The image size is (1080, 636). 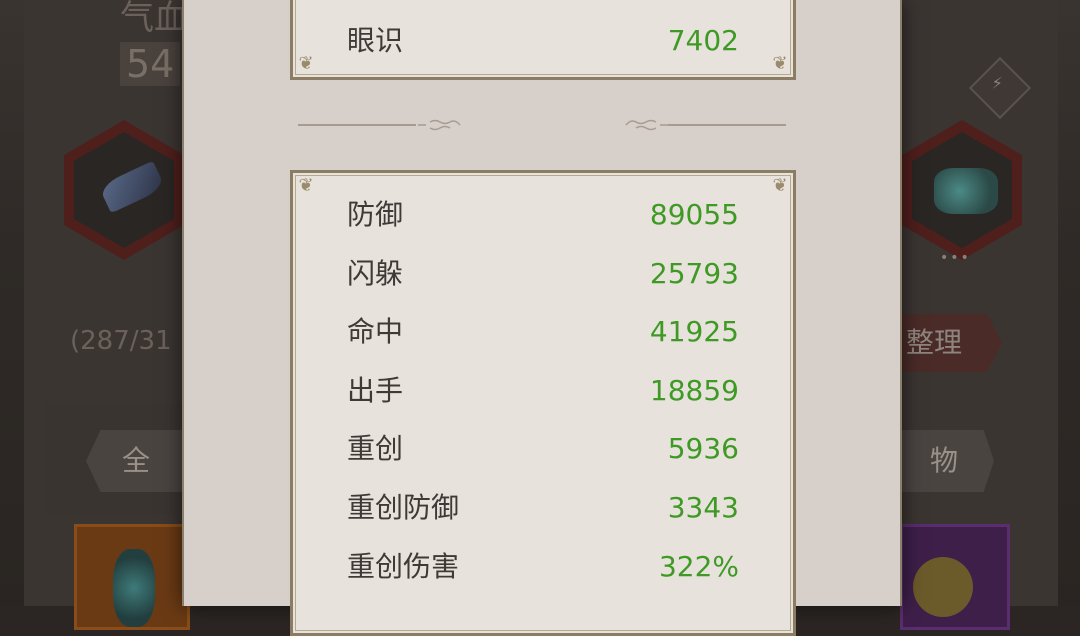 I want to click on egg-icon, so click(x=134, y=588).